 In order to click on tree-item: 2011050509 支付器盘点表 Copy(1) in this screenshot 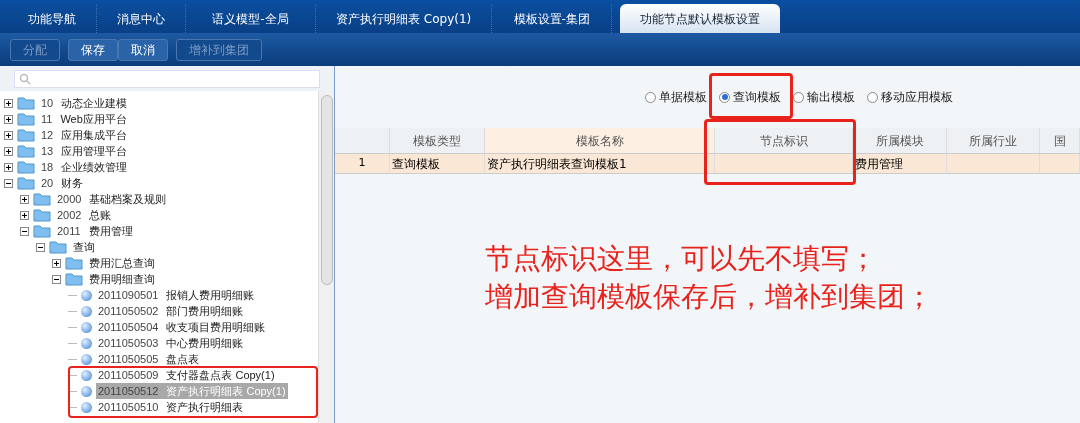, I will do `click(186, 375)`.